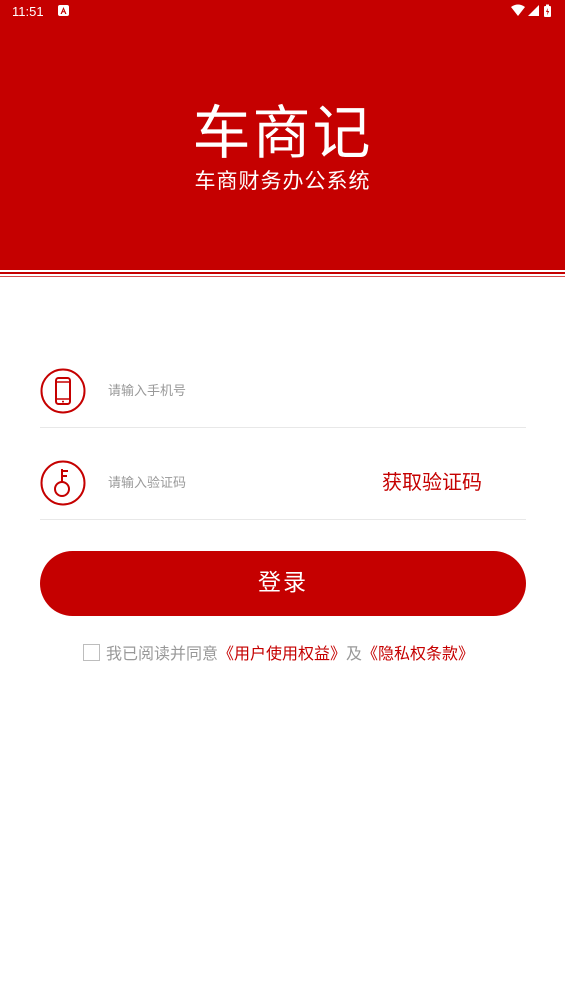  I want to click on status-icons, so click(533, 11).